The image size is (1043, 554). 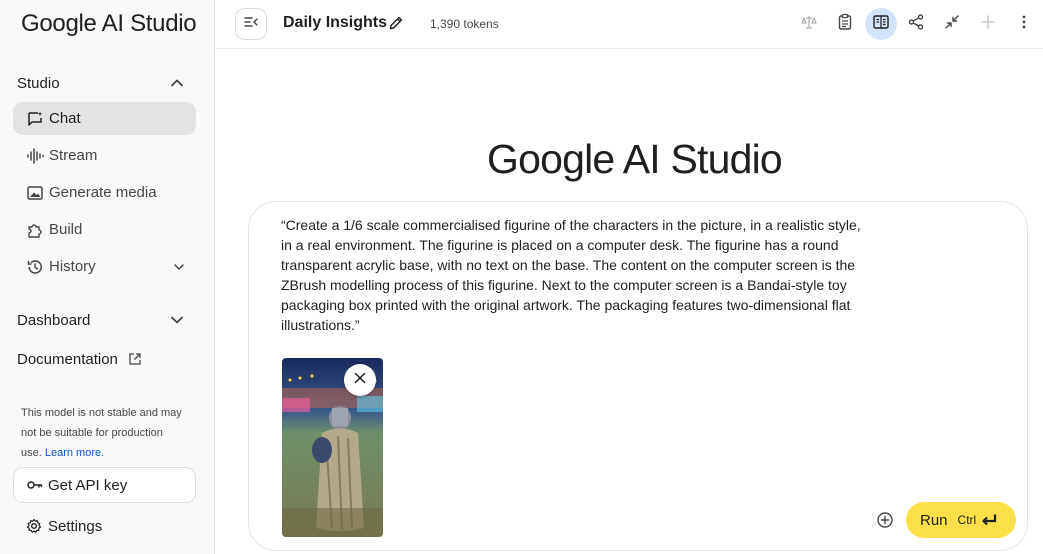 I want to click on sidebar-item-history: History, so click(x=104, y=266).